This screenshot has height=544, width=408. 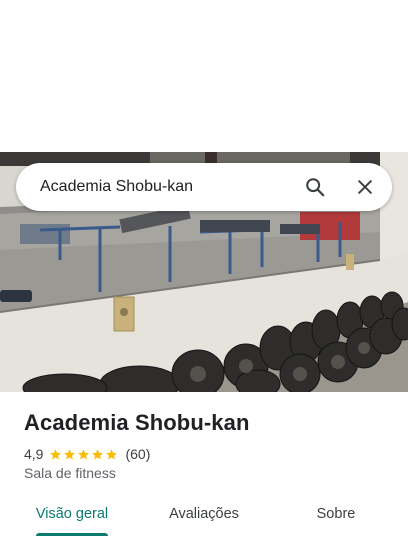 I want to click on close-icon, so click(x=365, y=187).